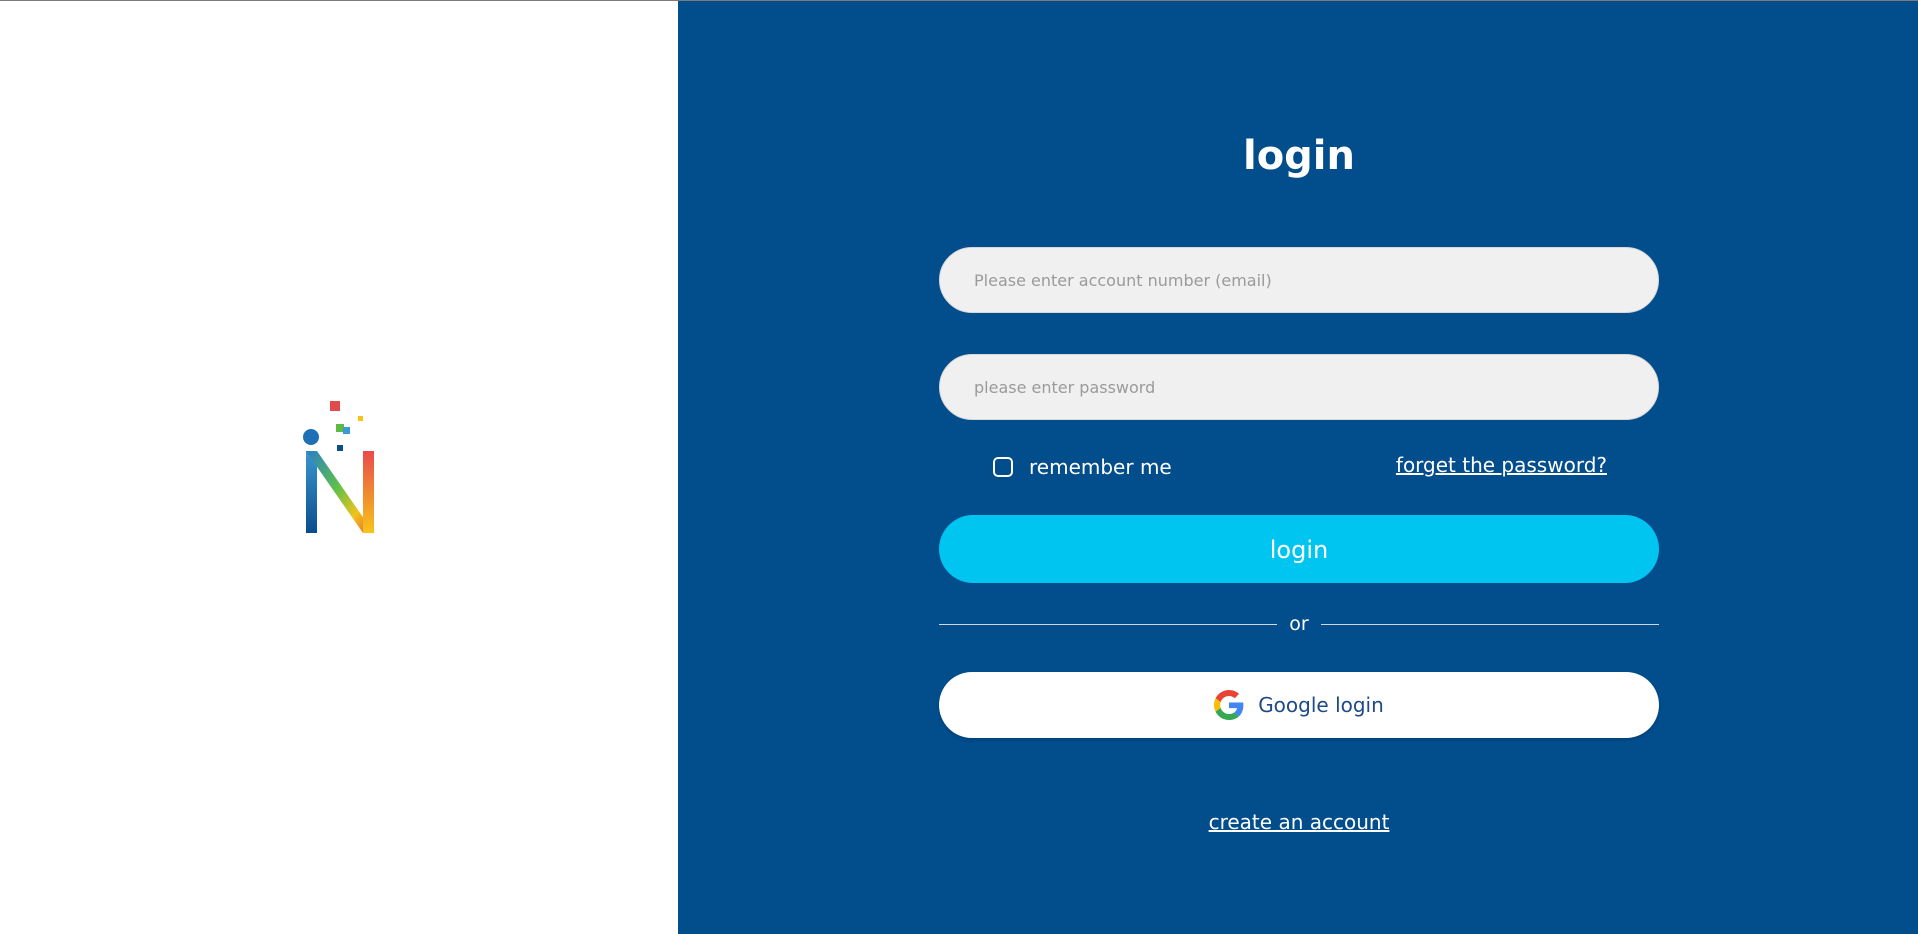  What do you see at coordinates (1299, 549) in the screenshot?
I see `login-button: login` at bounding box center [1299, 549].